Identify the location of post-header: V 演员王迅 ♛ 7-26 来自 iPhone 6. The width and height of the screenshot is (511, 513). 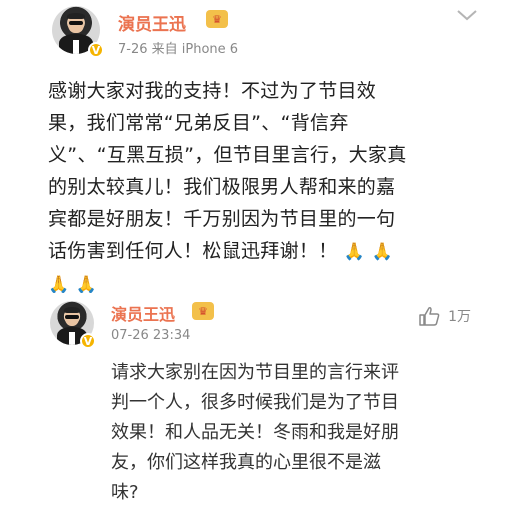
(255, 34).